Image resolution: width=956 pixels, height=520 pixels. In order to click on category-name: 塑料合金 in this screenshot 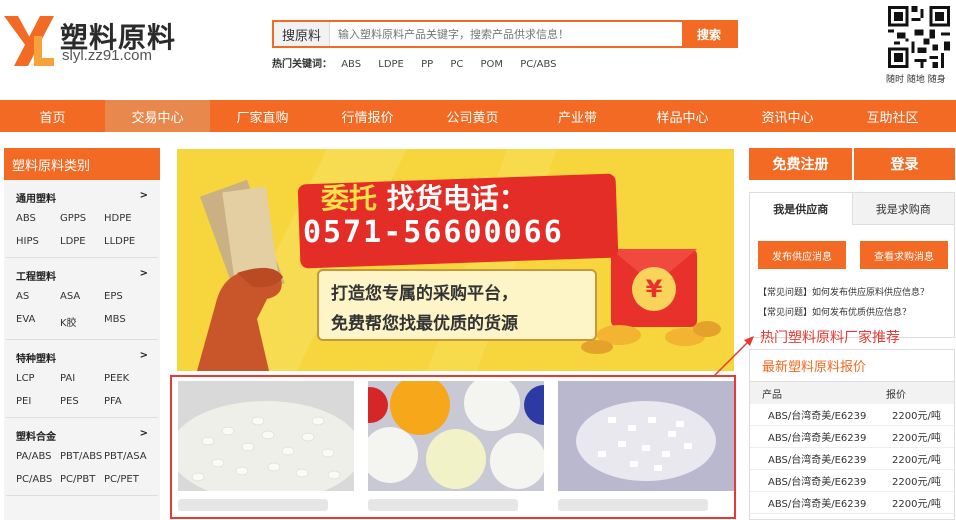, I will do `click(36, 435)`.